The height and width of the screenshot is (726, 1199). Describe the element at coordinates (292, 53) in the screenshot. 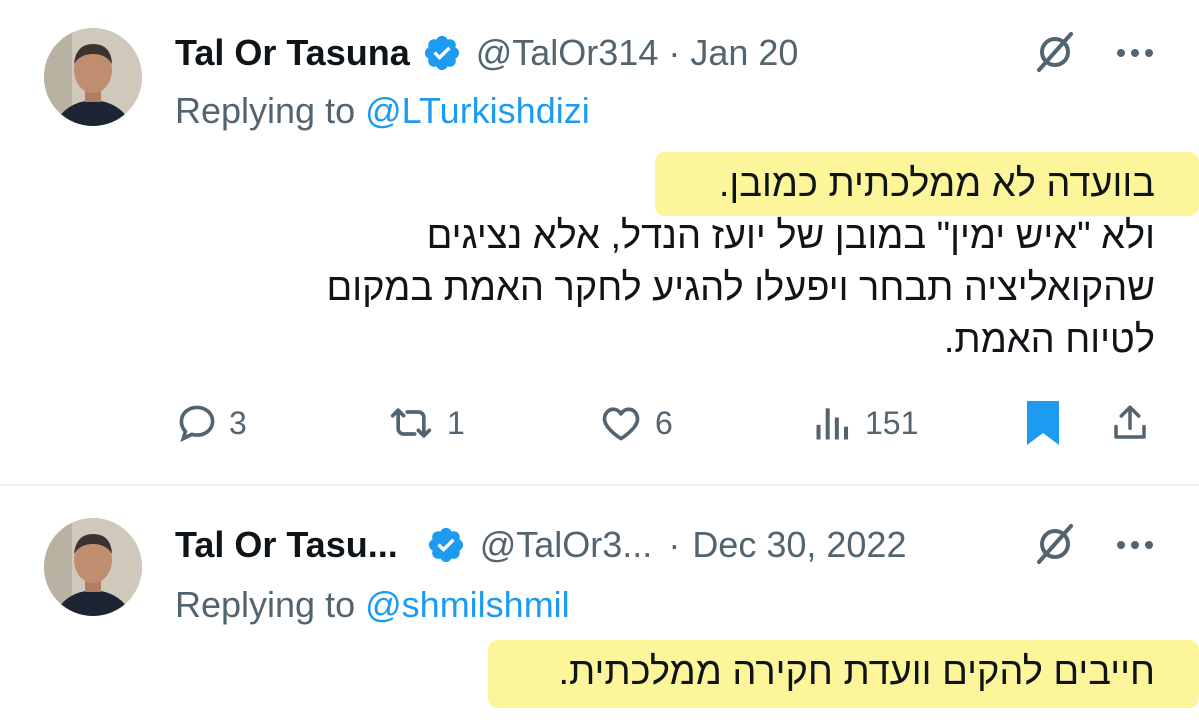

I see `author-name: Tal Or Tasuna` at that location.